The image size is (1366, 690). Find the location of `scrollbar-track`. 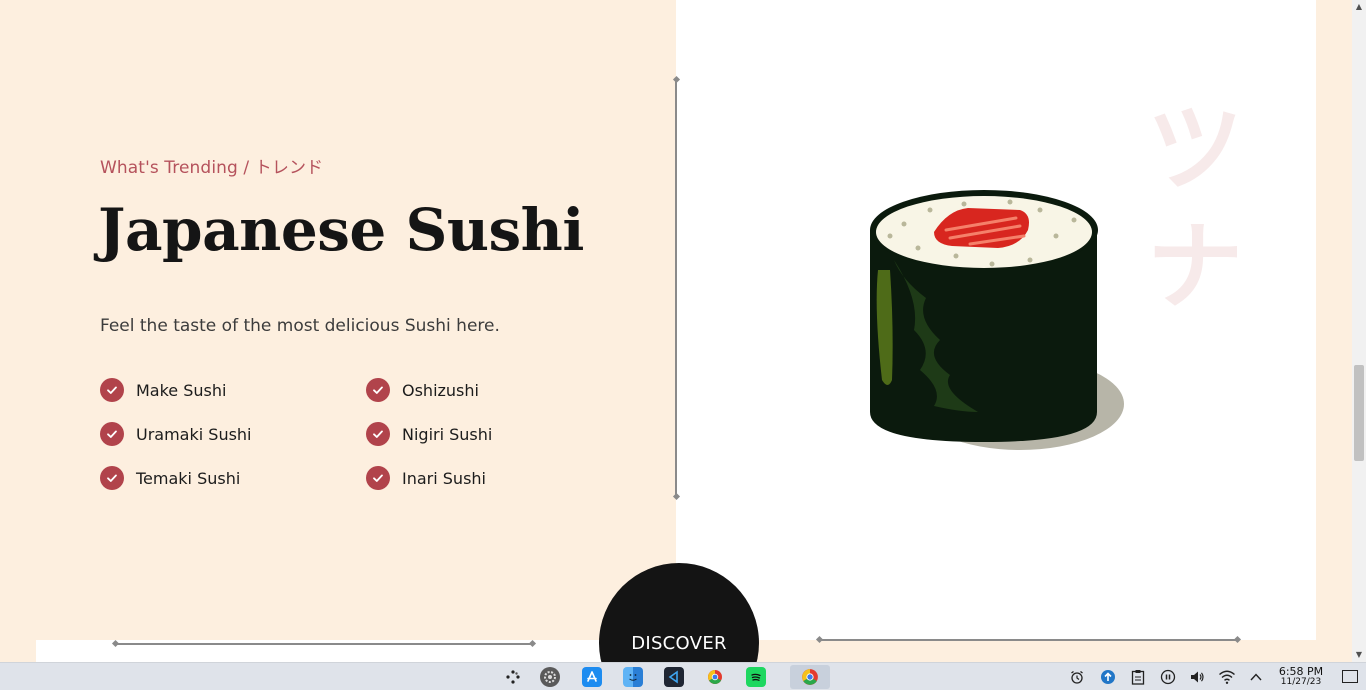

scrollbar-track is located at coordinates (1359, 331).